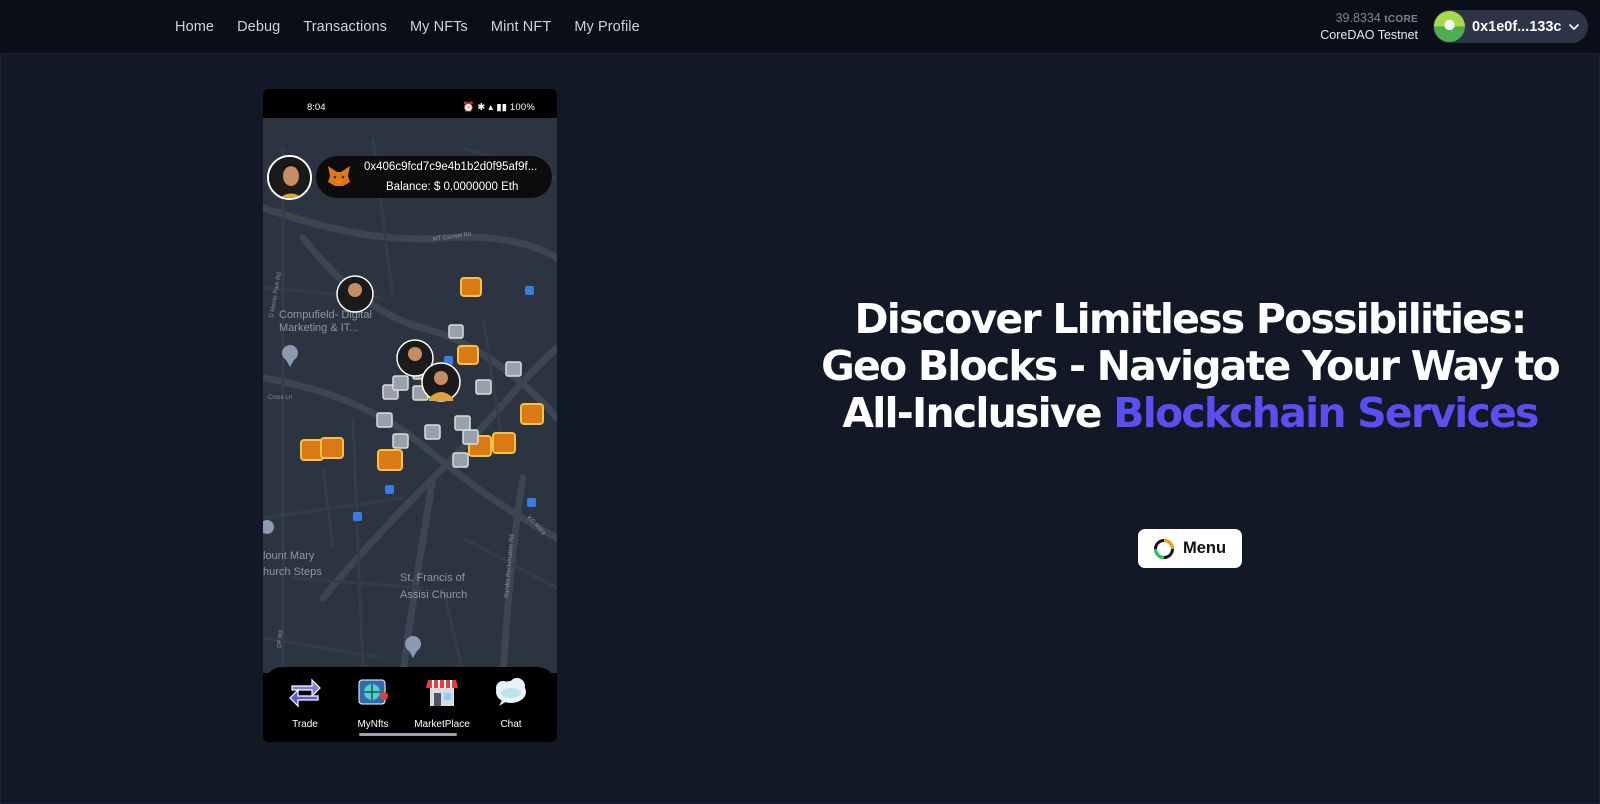 This screenshot has width=1600, height=804. What do you see at coordinates (1401, 19) in the screenshot?
I see `balance-unit: tCORE` at bounding box center [1401, 19].